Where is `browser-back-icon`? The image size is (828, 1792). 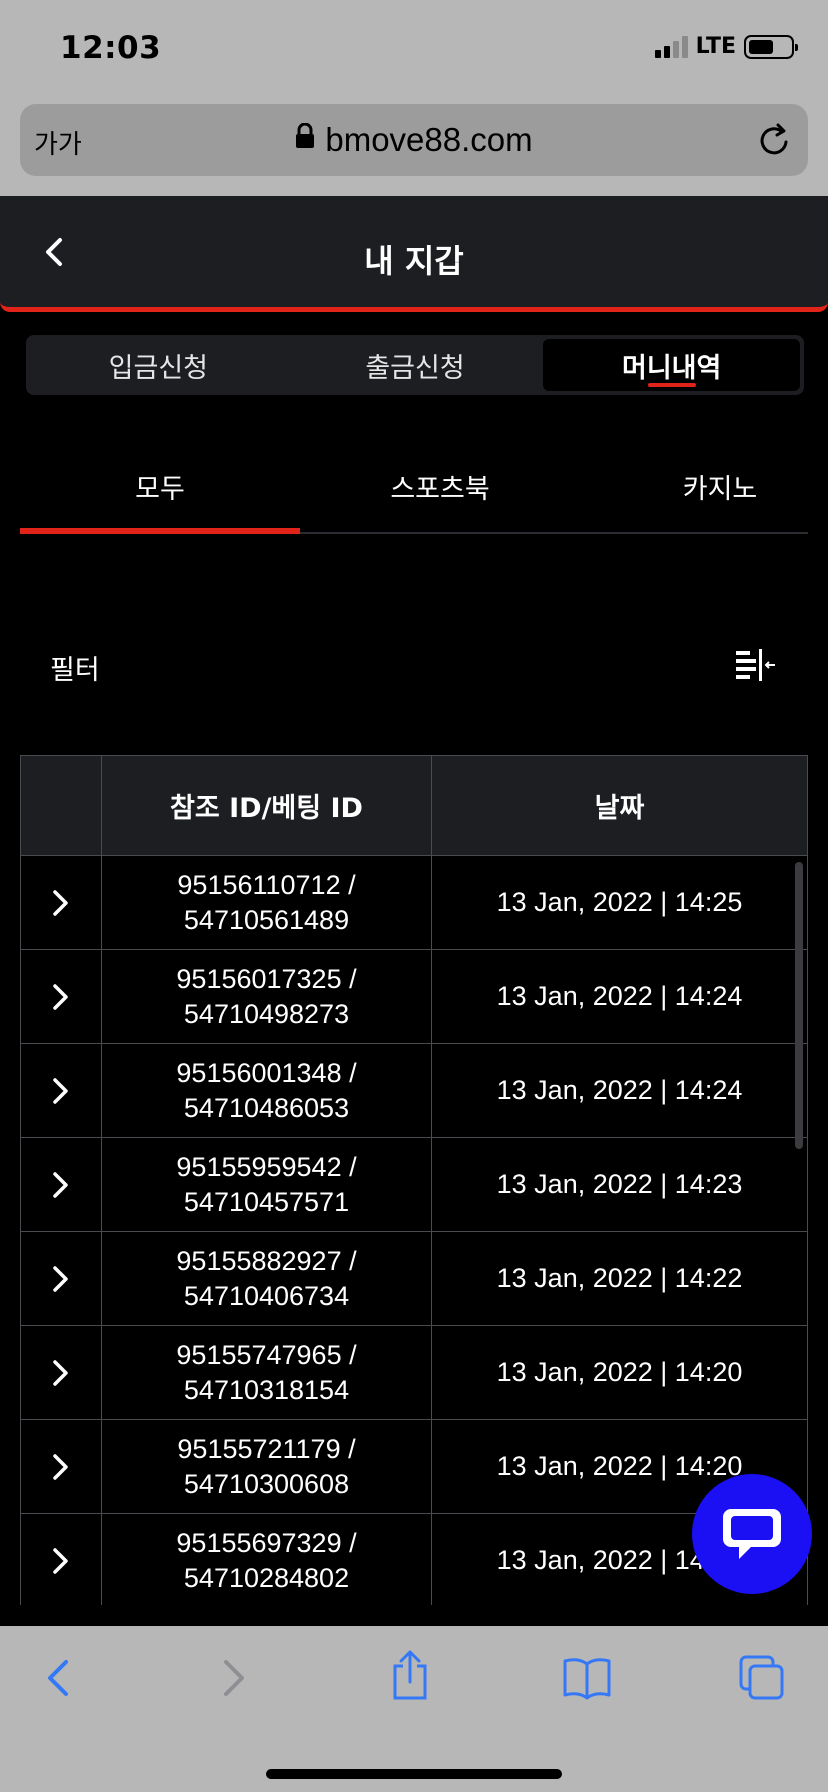
browser-back-icon is located at coordinates (57, 1680).